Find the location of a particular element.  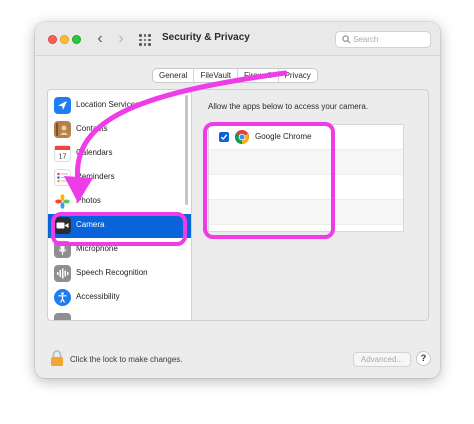

sidebar-item-label: Camera is located at coordinates (90, 224).